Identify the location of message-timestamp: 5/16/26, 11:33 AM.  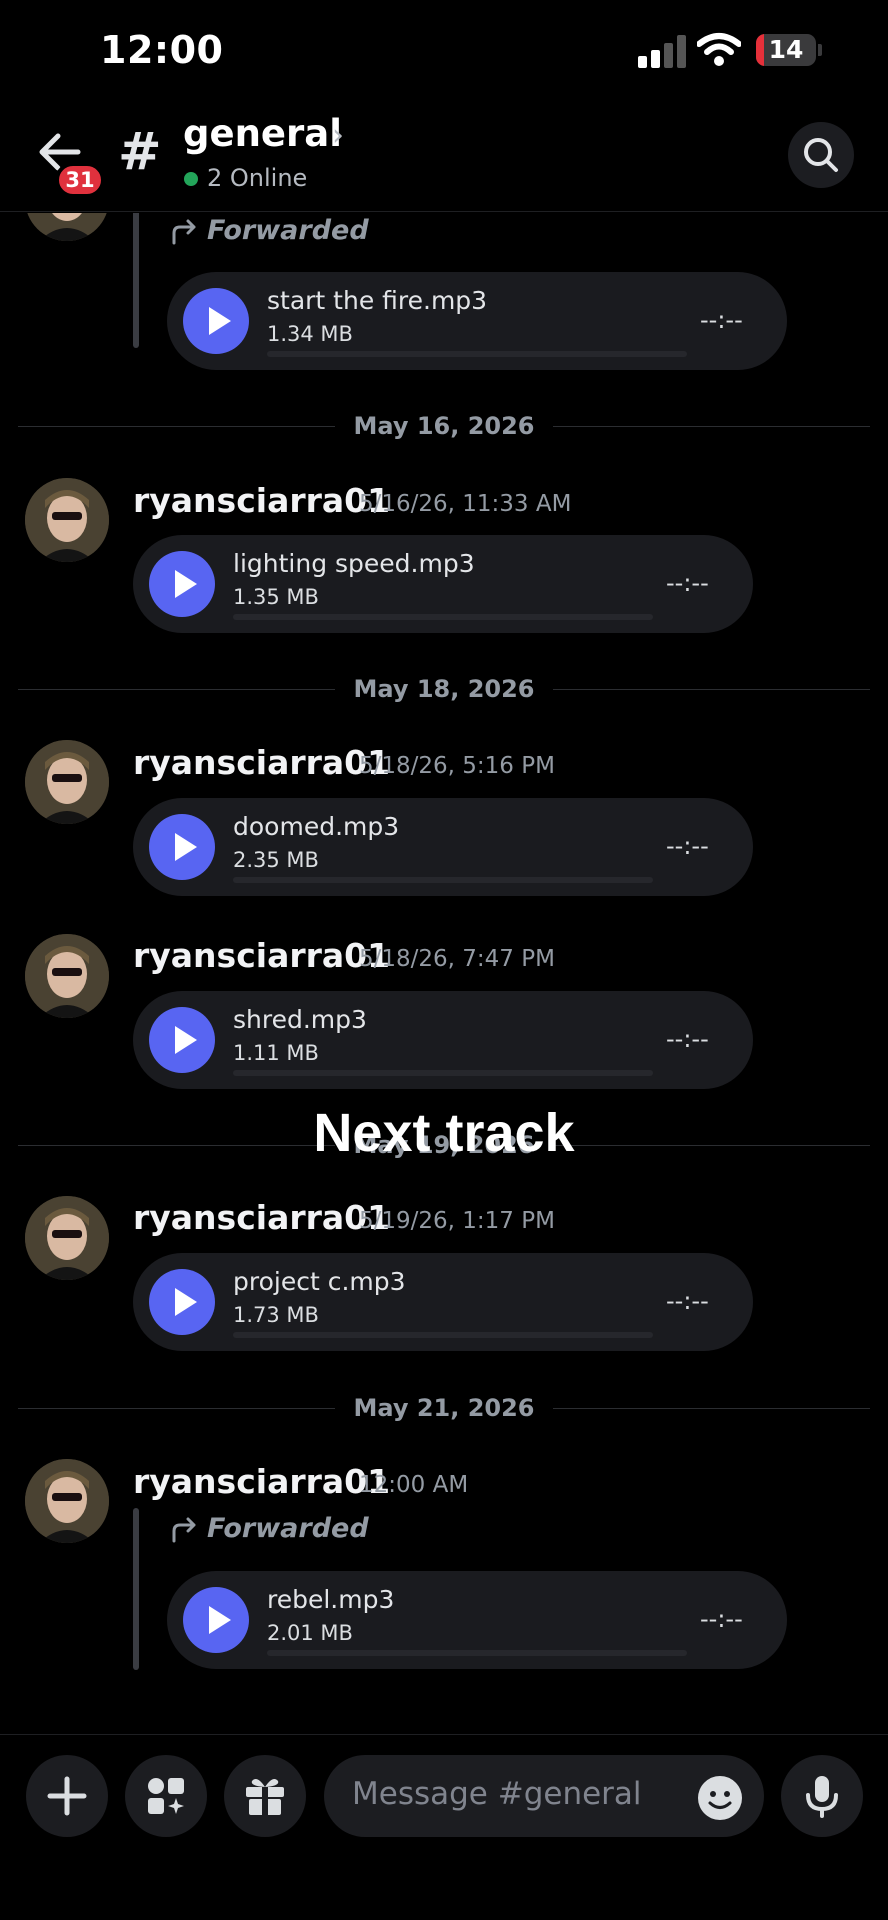
(465, 504).